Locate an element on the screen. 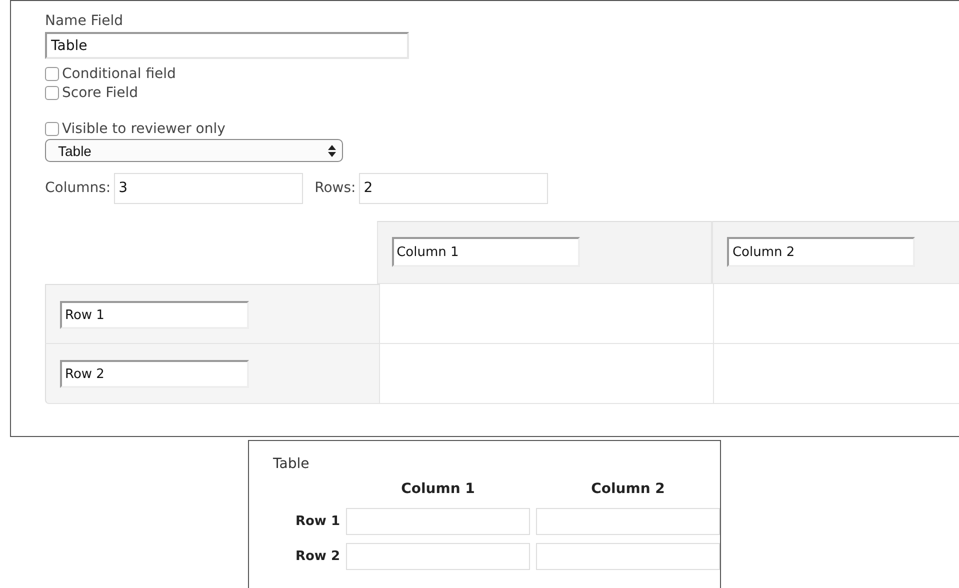 This screenshot has height=588, width=959. input-field: Row 2 is located at coordinates (154, 374).